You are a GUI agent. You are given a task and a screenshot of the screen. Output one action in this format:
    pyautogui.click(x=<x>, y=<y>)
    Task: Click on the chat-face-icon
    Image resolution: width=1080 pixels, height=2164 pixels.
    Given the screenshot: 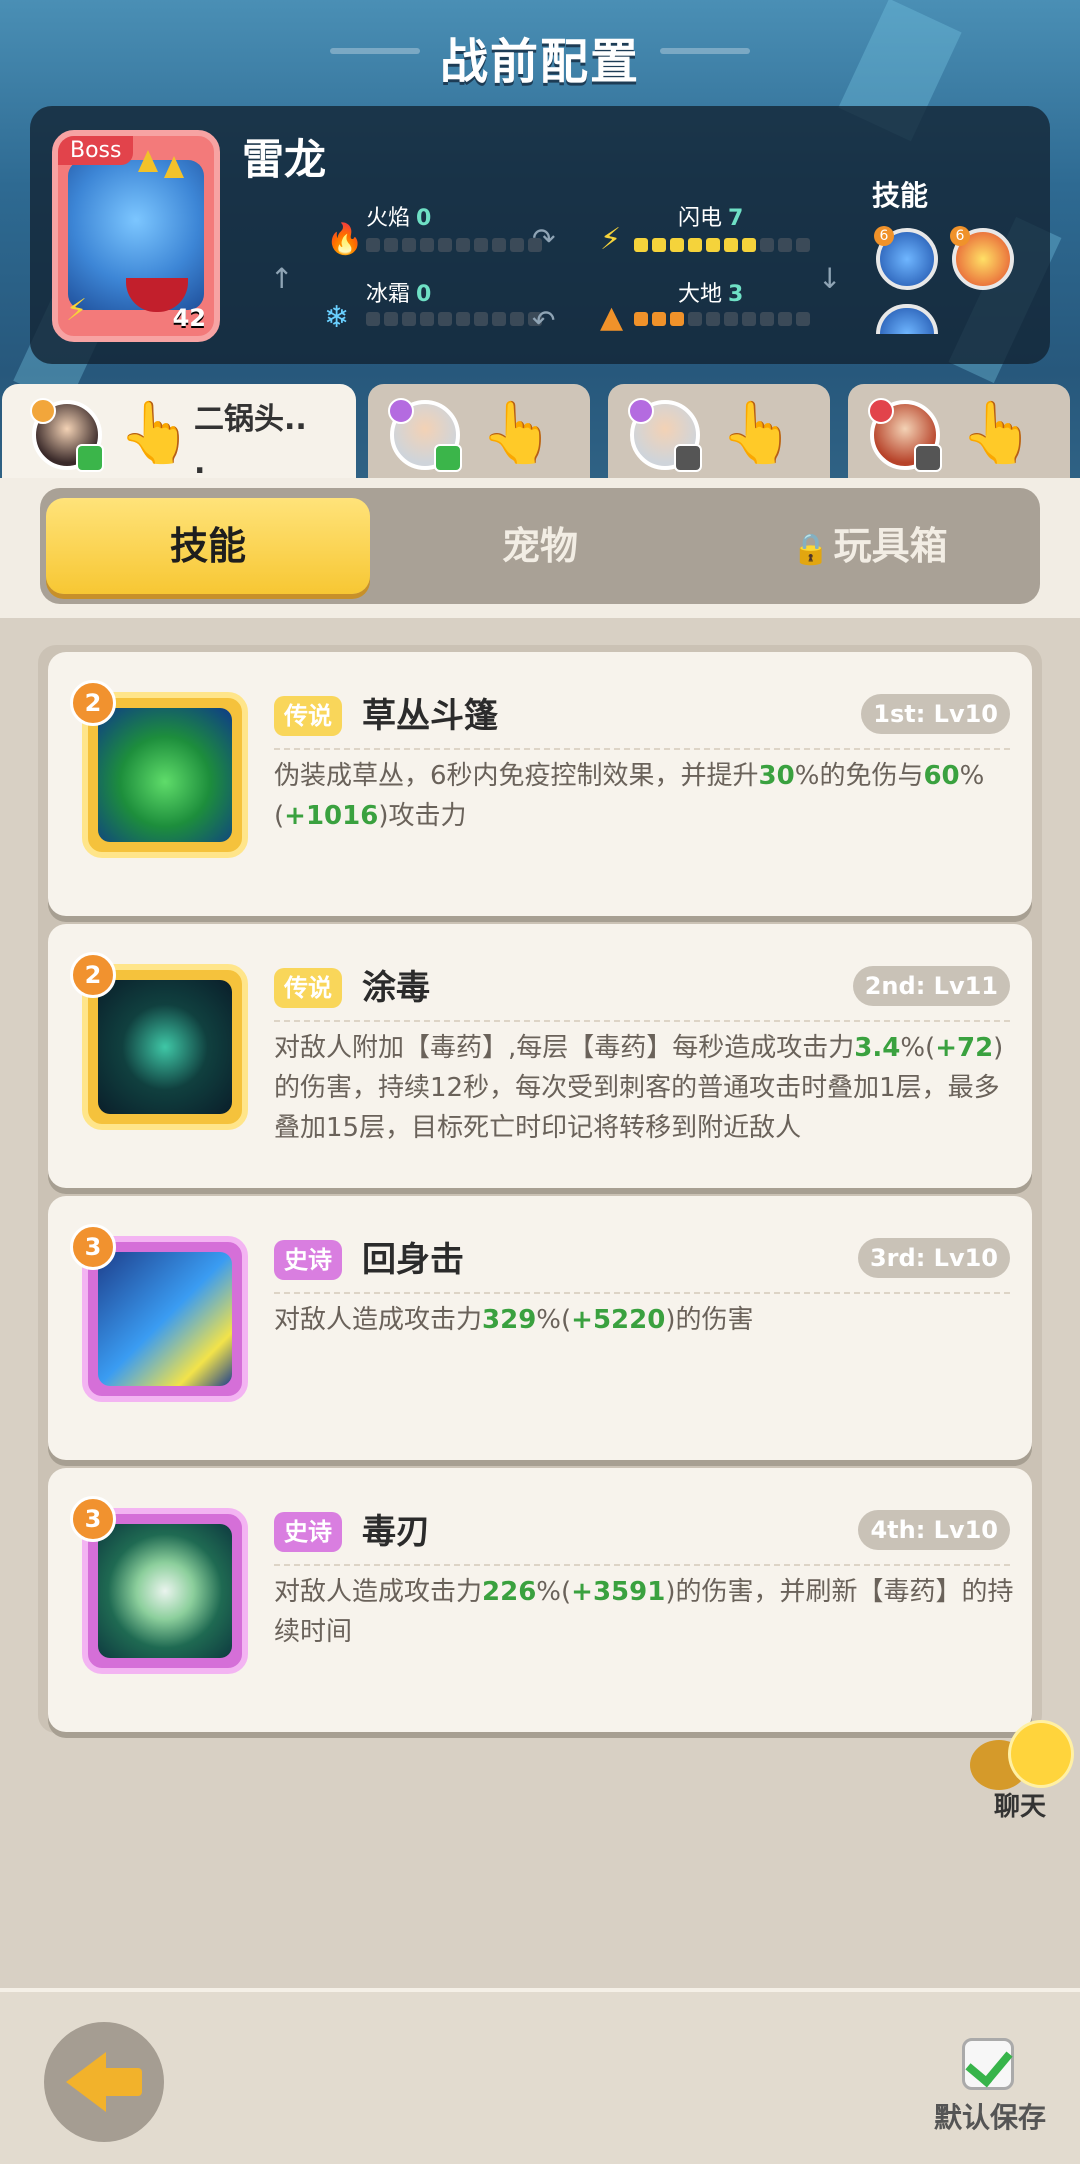 What is the action you would take?
    pyautogui.click(x=1041, y=1754)
    